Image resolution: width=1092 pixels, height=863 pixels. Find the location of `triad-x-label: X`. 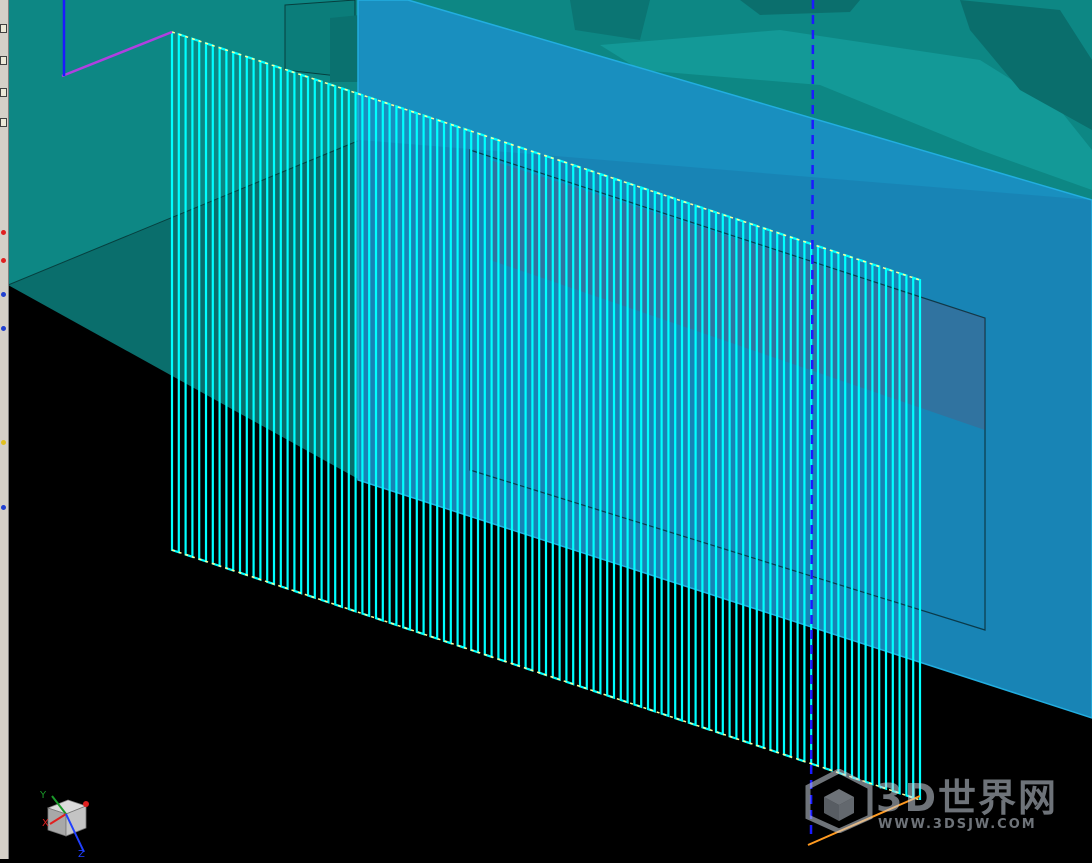

triad-x-label: X is located at coordinates (45, 823).